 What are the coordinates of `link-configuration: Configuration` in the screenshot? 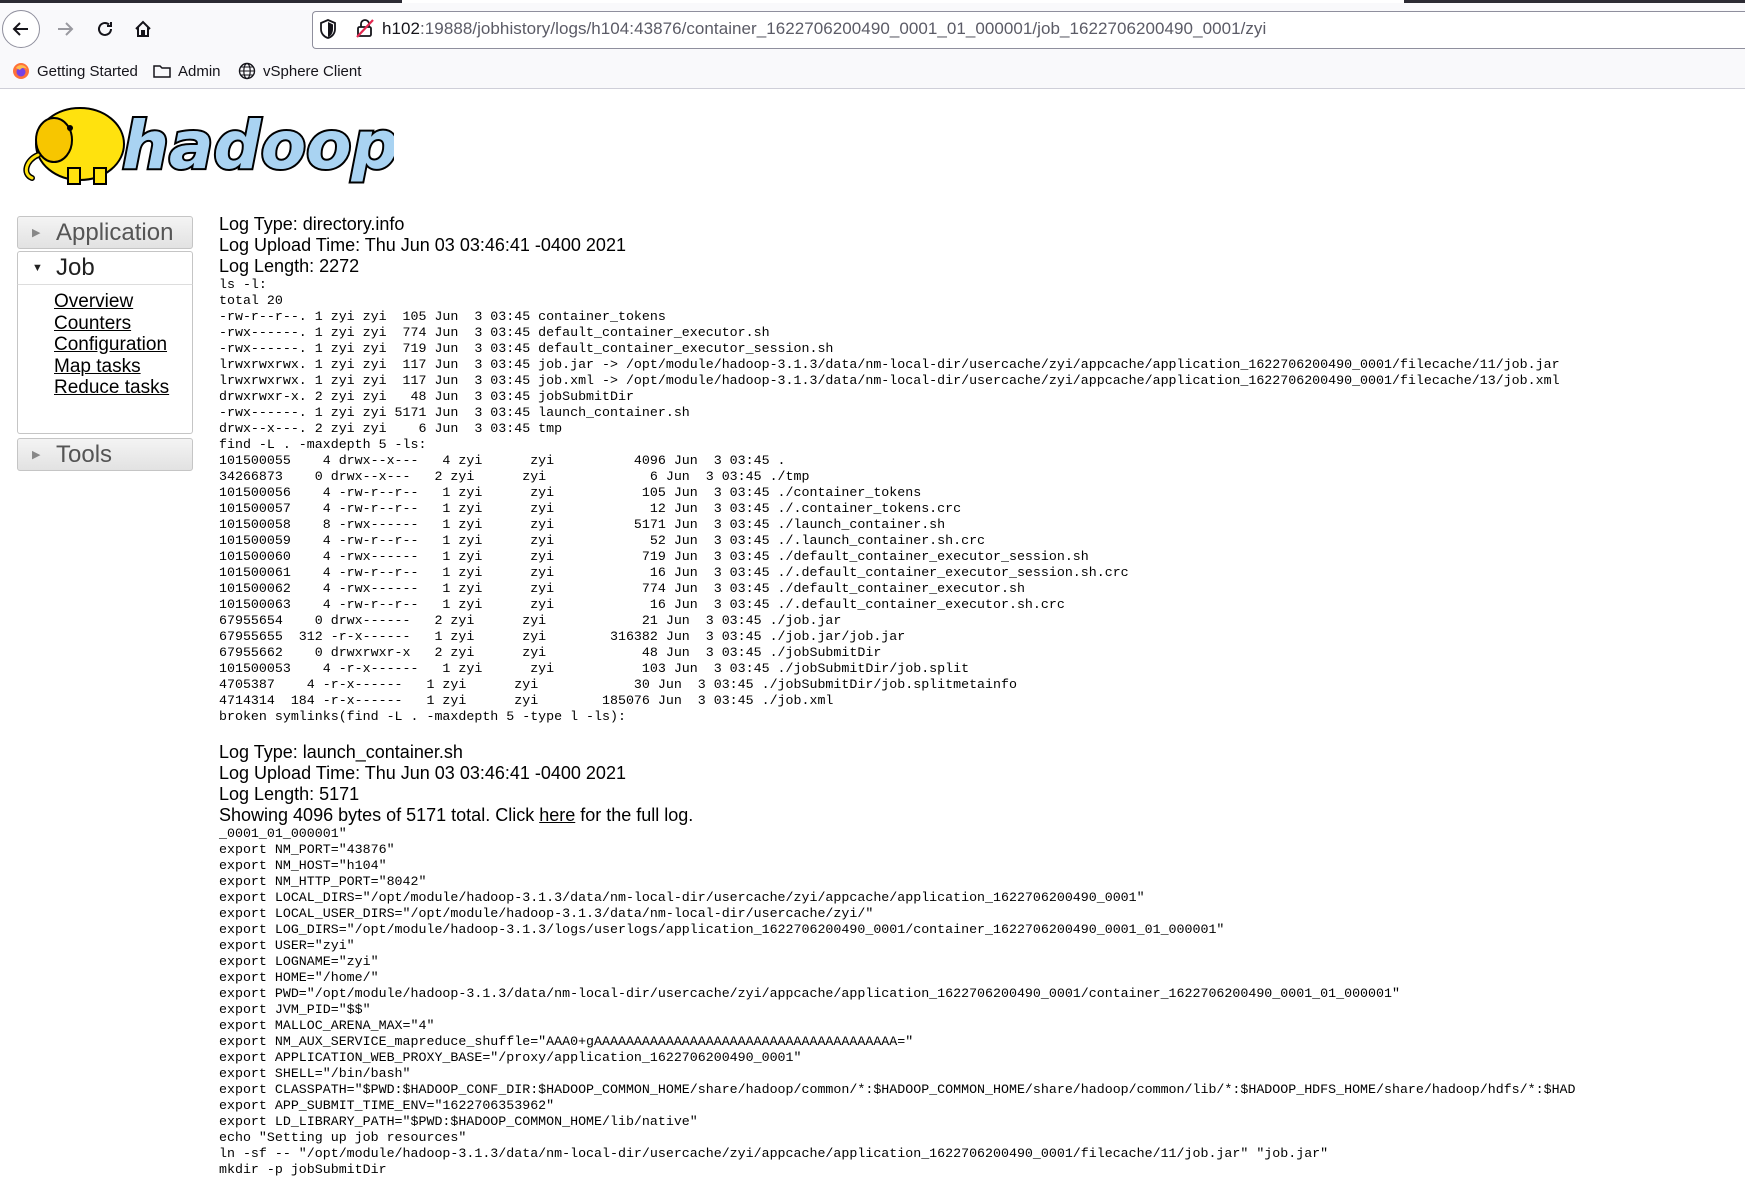 It's located at (123, 345).